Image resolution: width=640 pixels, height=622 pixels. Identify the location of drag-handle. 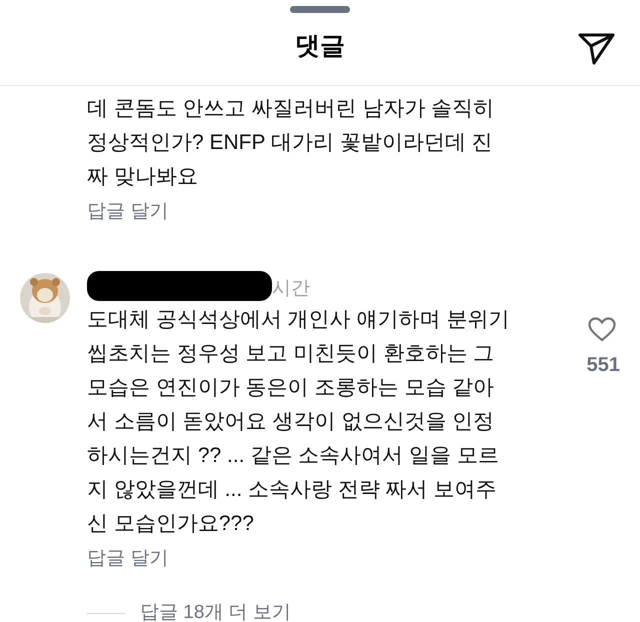
(320, 9).